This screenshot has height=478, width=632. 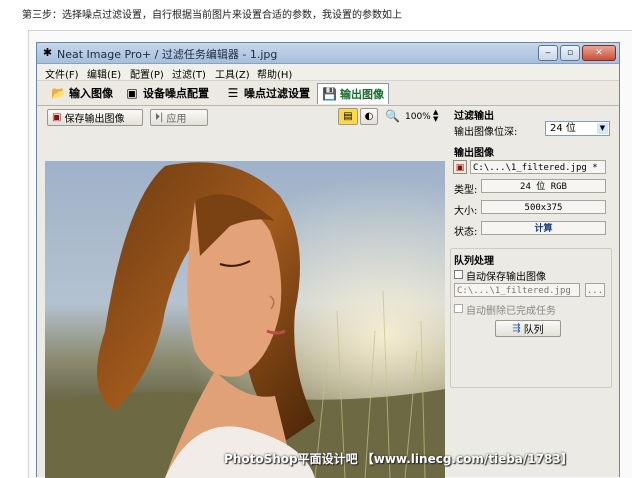 I want to click on menu-tools: 工具(Z), so click(x=232, y=73).